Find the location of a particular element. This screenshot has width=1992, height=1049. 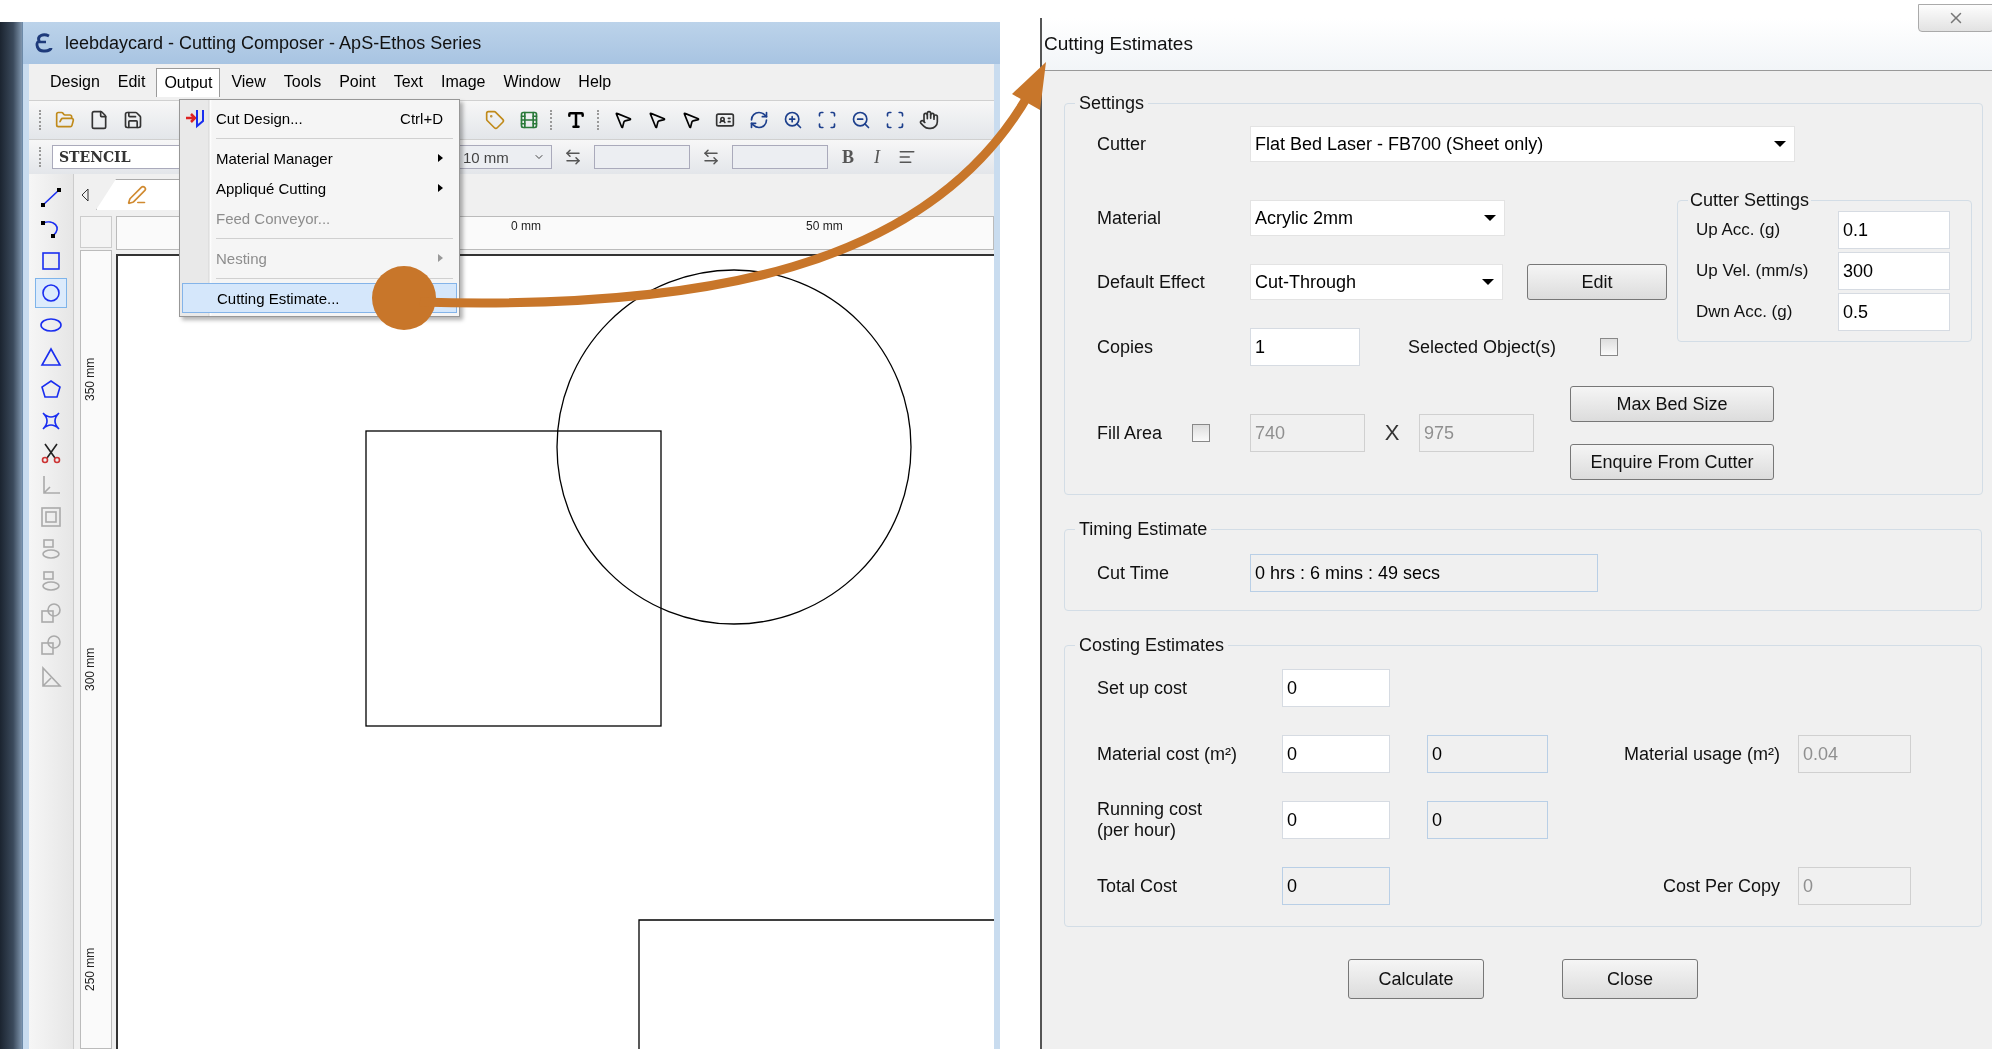

card-icon is located at coordinates (725, 120).